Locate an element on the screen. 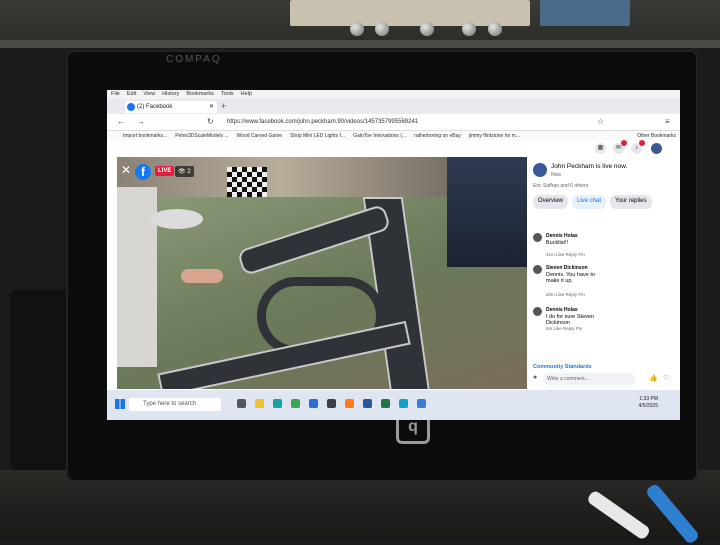 The width and height of the screenshot is (720, 545). comment-text: Bucklist!! is located at coordinates (557, 243).